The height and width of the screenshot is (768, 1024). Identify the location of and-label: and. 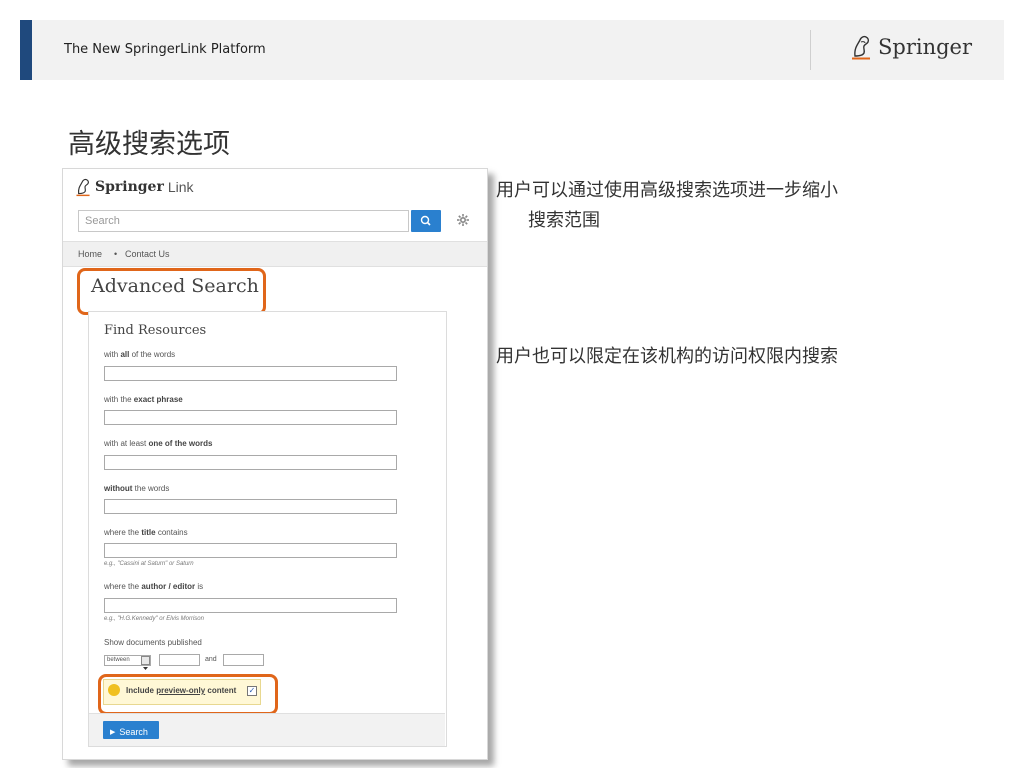
(211, 659).